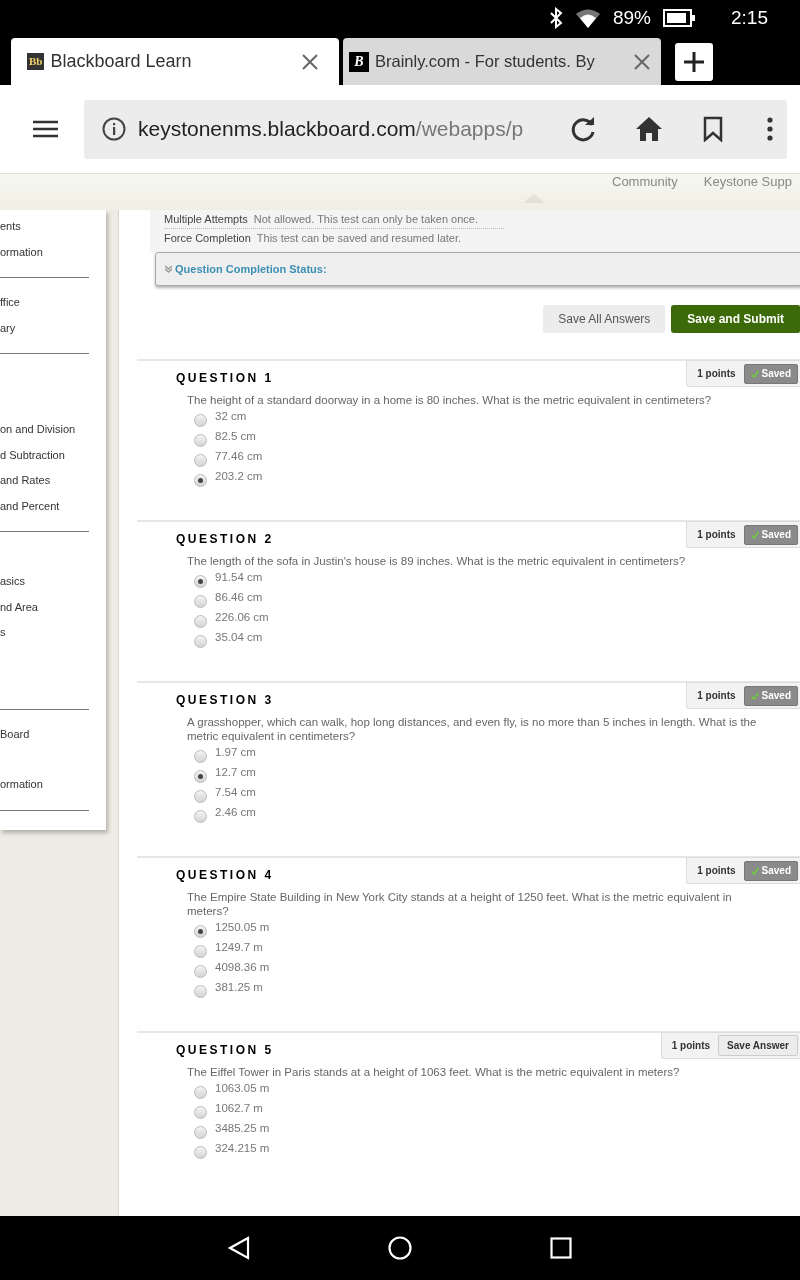  What do you see at coordinates (679, 18) in the screenshot?
I see `battery-icon` at bounding box center [679, 18].